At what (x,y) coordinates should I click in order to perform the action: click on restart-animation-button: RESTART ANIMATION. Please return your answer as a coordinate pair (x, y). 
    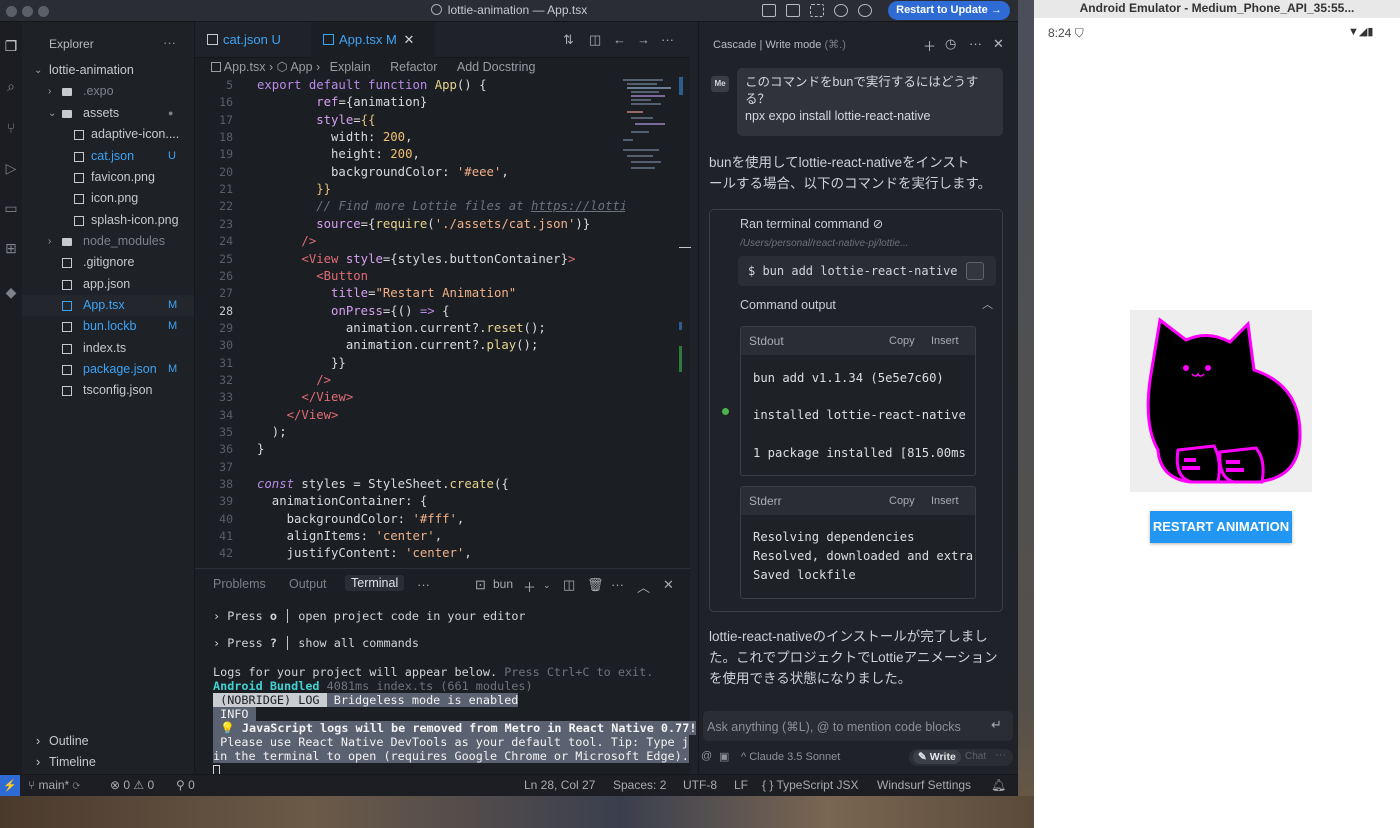
    Looking at the image, I should click on (1221, 527).